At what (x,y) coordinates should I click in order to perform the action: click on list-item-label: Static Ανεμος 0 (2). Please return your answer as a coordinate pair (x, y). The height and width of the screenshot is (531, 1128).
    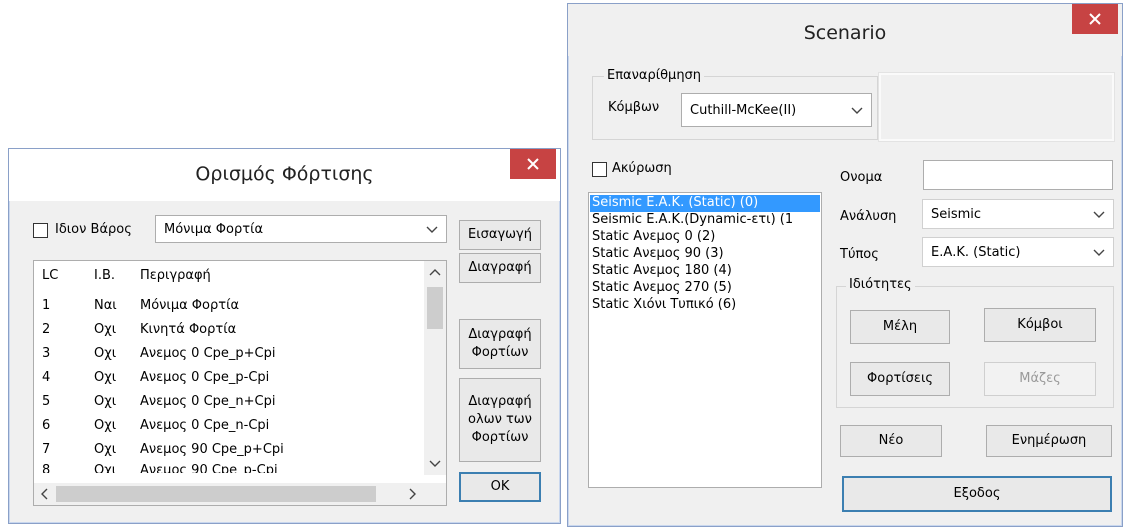
    Looking at the image, I should click on (654, 236).